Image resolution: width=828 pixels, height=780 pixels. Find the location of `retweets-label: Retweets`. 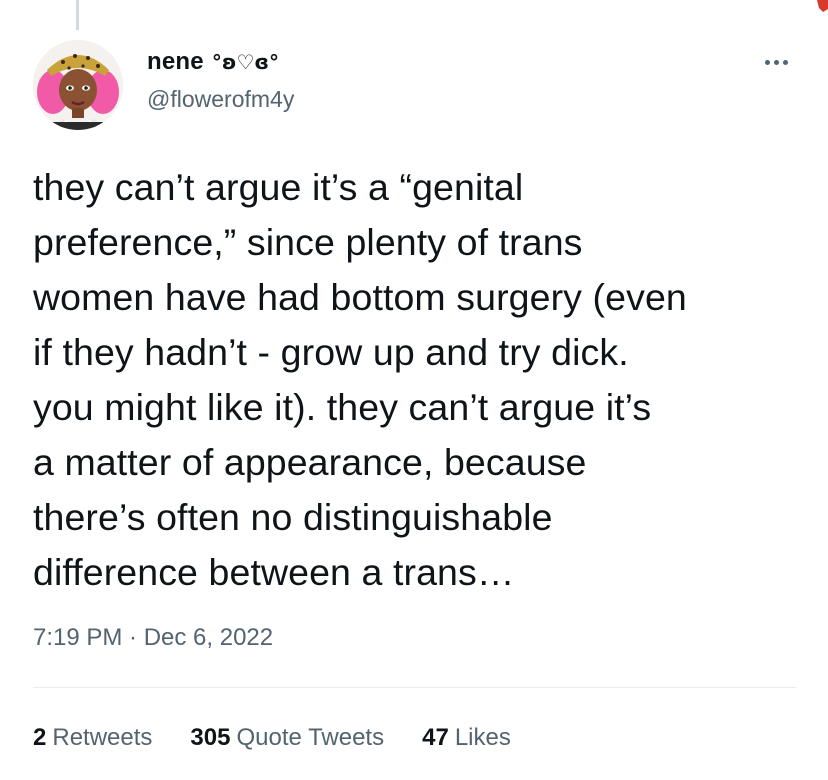

retweets-label: Retweets is located at coordinates (102, 737).